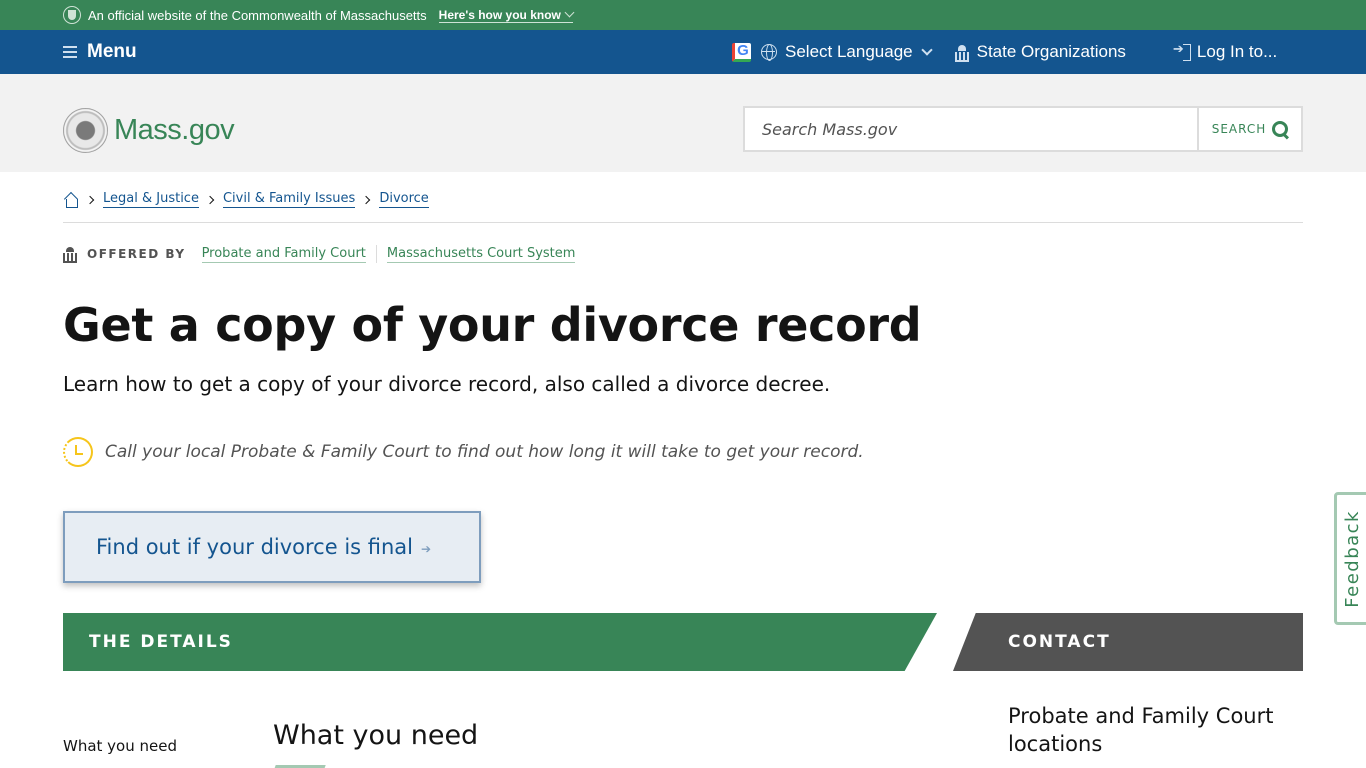 This screenshot has width=1366, height=768. What do you see at coordinates (1182, 51) in the screenshot?
I see `sign-in-icon` at bounding box center [1182, 51].